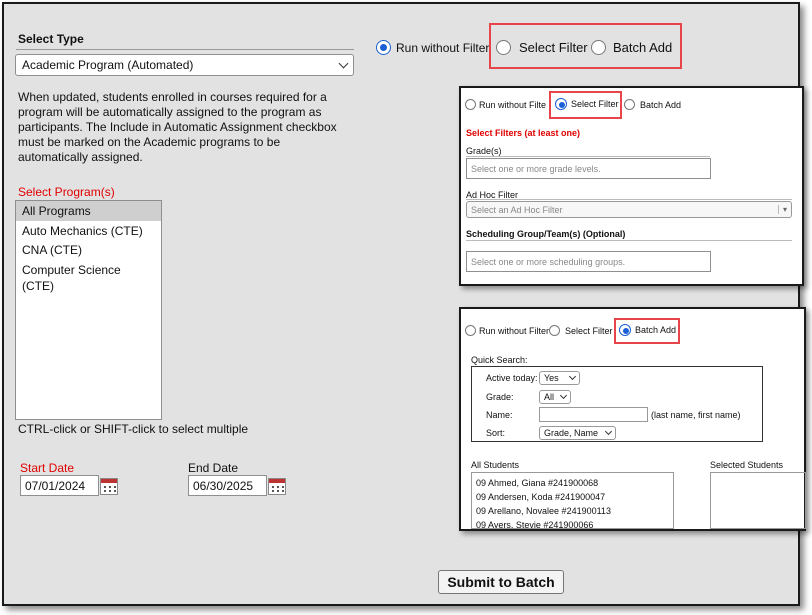  What do you see at coordinates (546, 234) in the screenshot?
I see `sched-label: Scheduling Group/Team(s) (Optional)` at bounding box center [546, 234].